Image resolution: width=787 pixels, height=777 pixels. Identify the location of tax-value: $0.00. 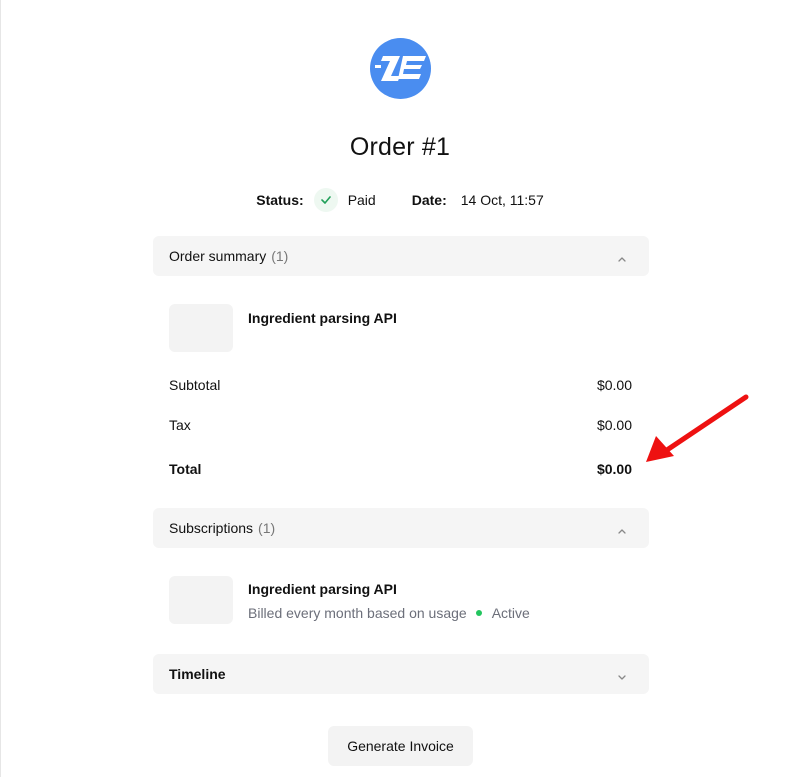
(614, 425).